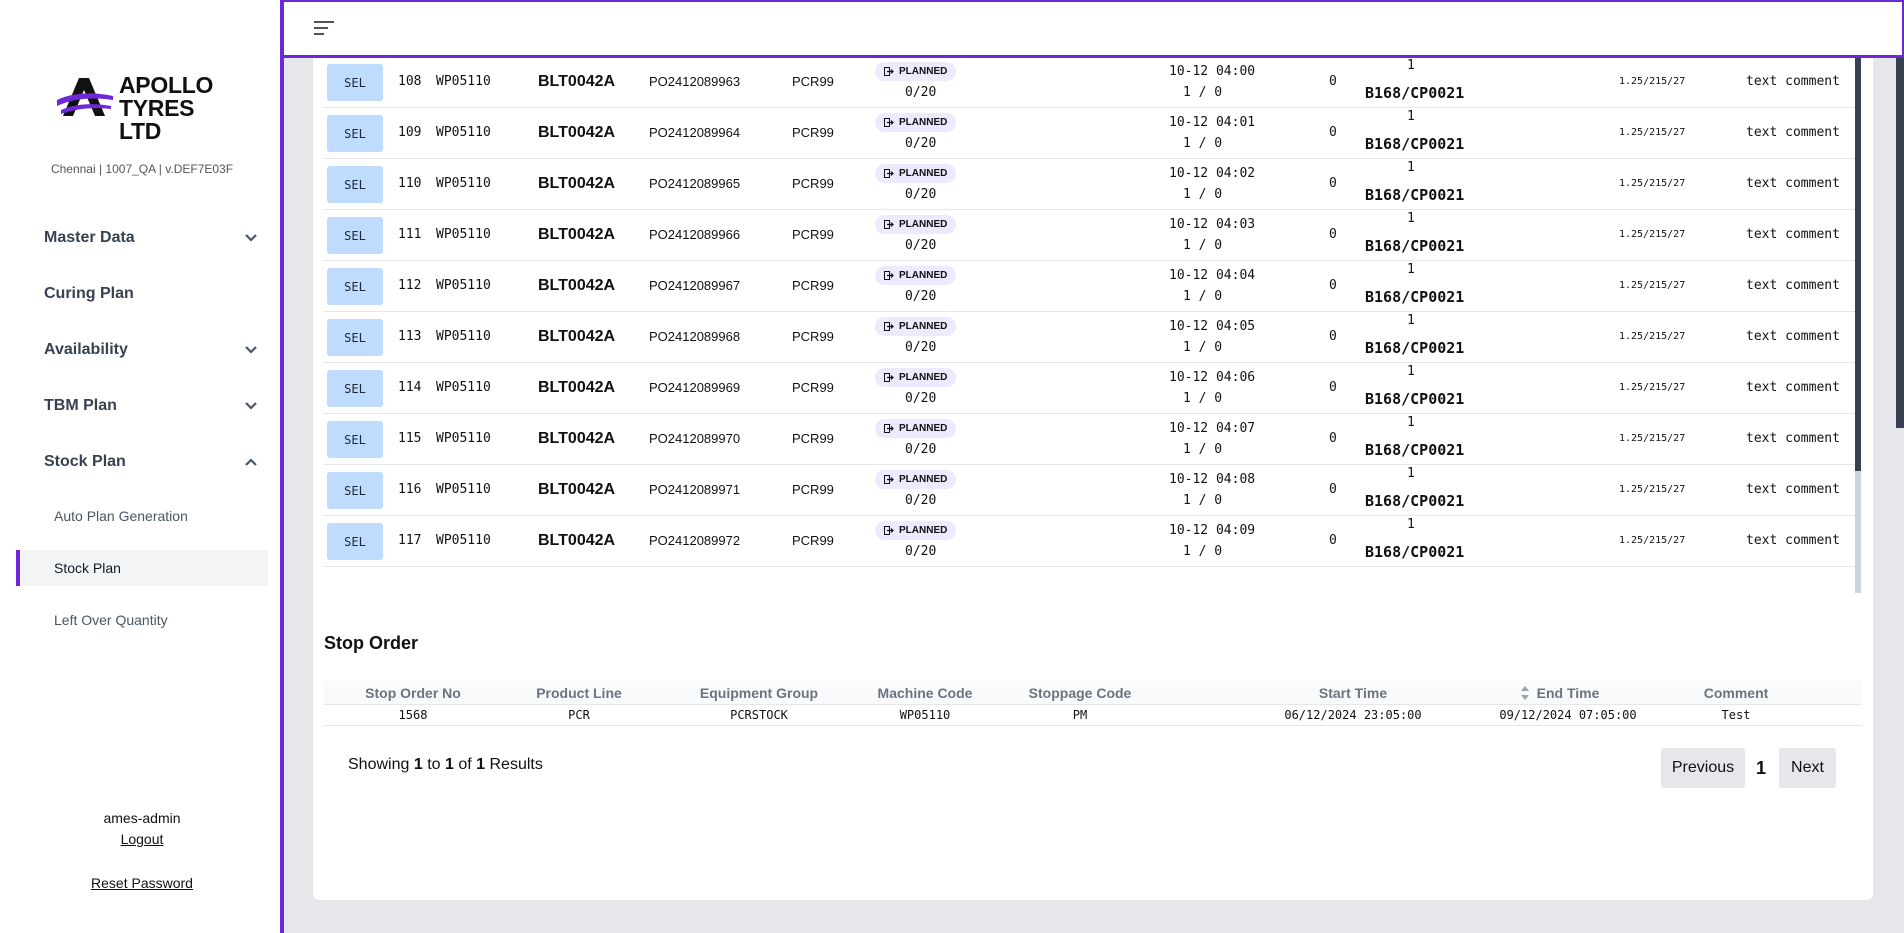 The image size is (1904, 933). Describe the element at coordinates (1525, 693) in the screenshot. I see `sort-icon` at that location.